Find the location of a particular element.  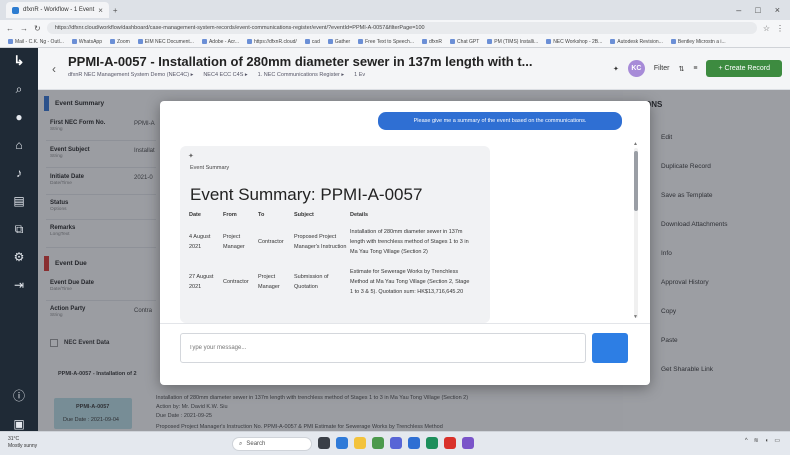

bookmark-item: dfxnR is located at coordinates (431, 42).